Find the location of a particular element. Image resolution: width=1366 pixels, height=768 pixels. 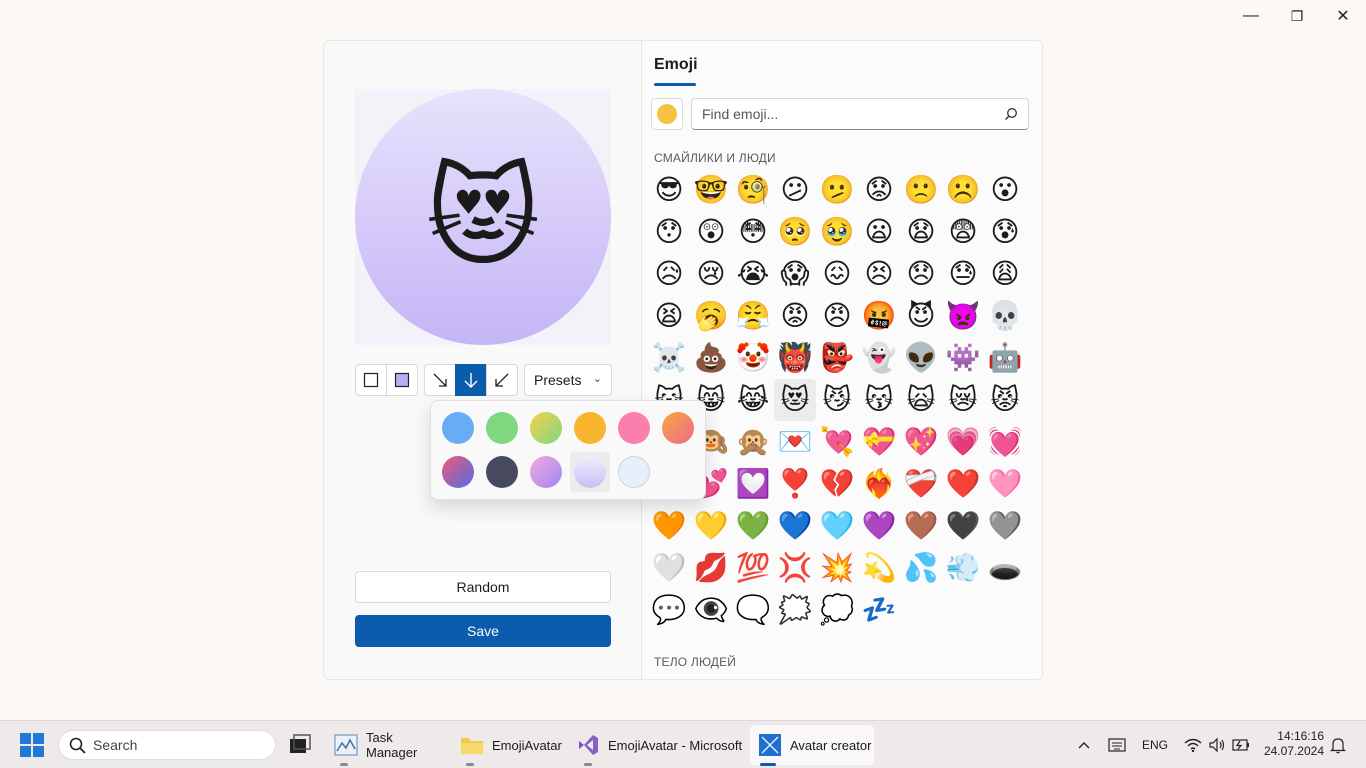

emoji-cell: 😢 is located at coordinates (711, 274).